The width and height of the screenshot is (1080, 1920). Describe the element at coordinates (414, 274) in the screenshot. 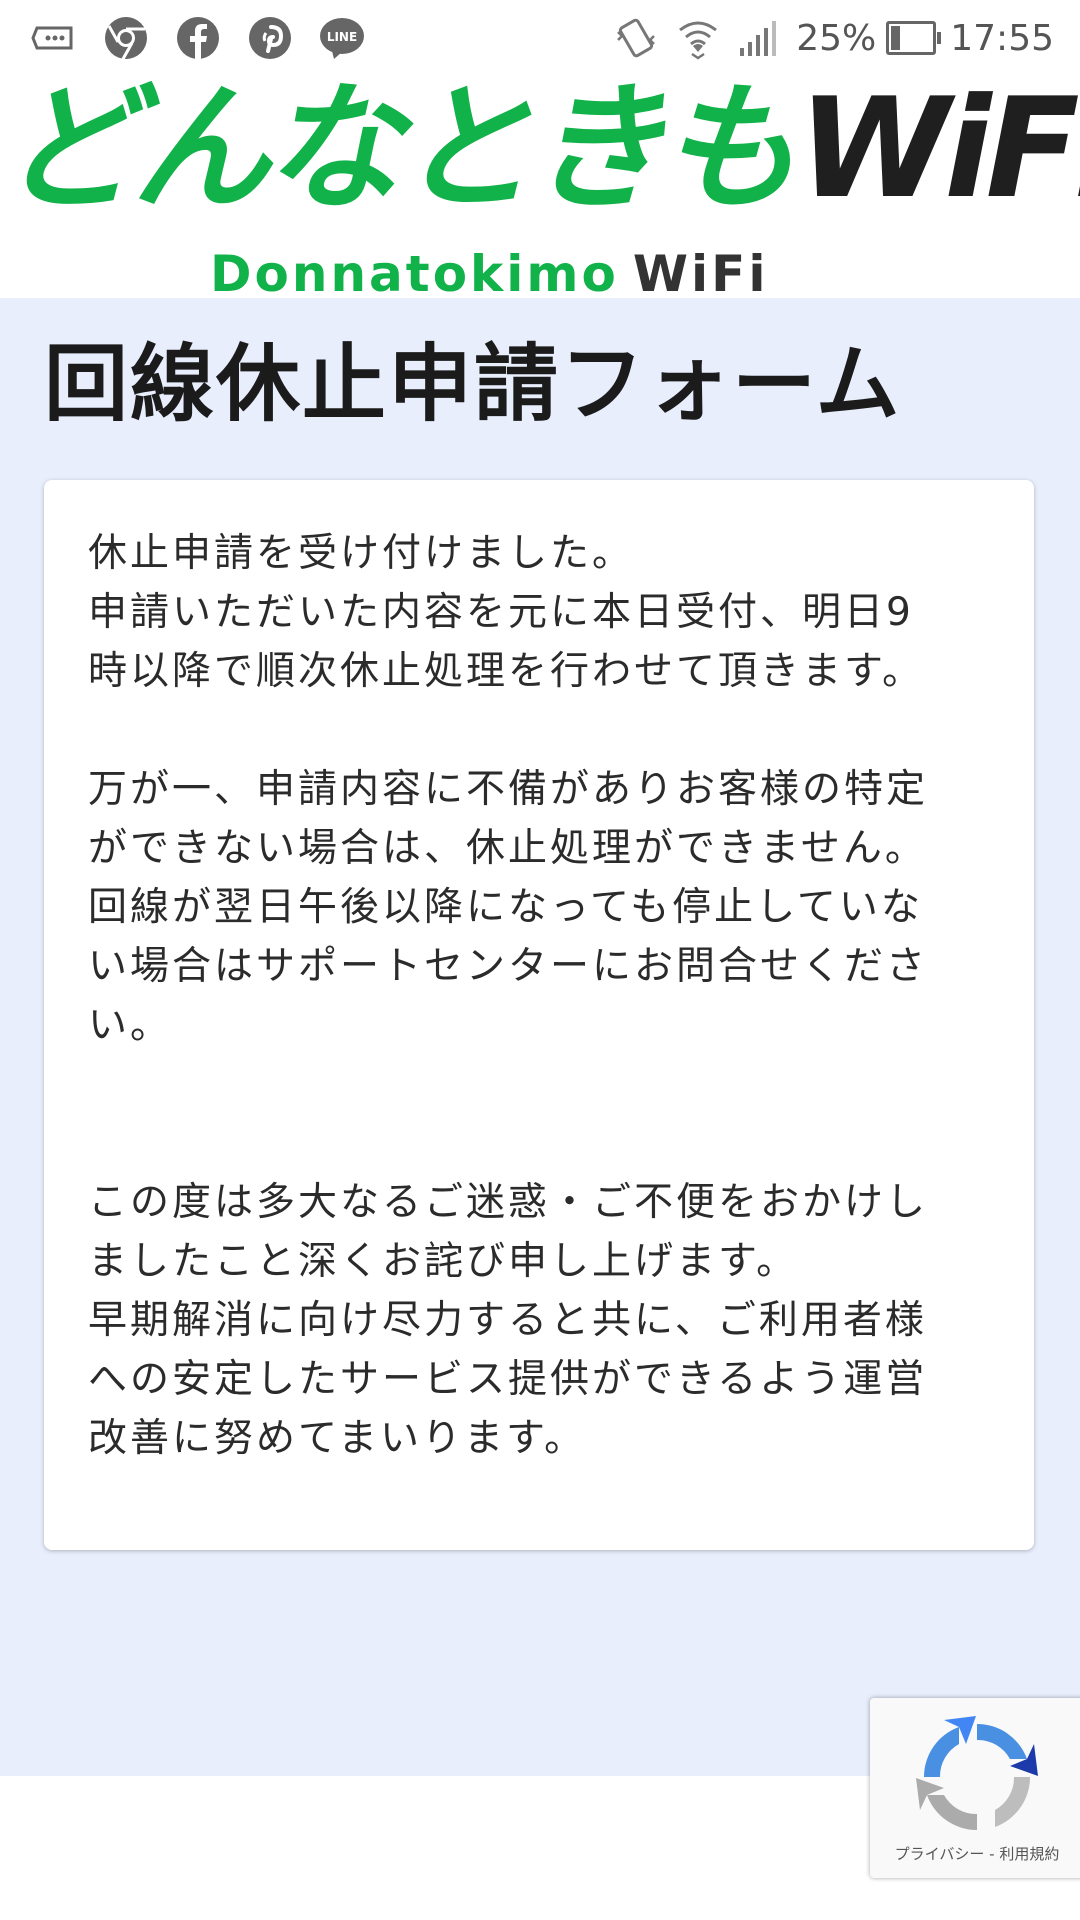

I see `logo-sub-brand: Donnatokimo` at that location.